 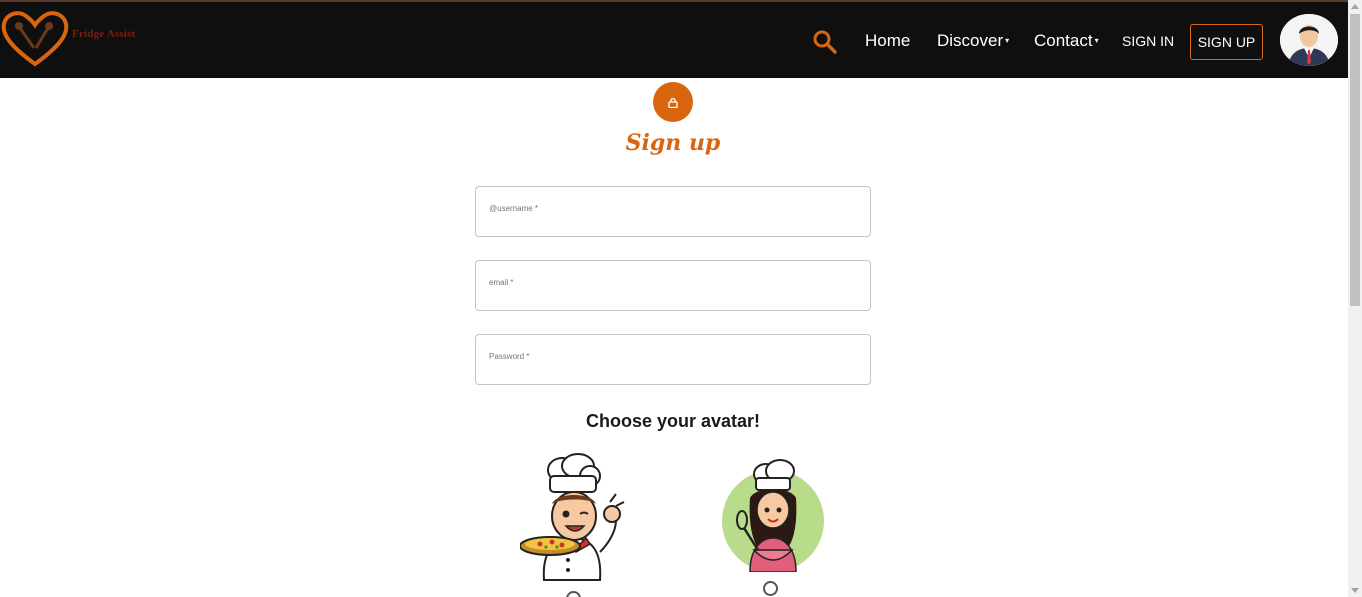 I want to click on sign-up-label: SIGN UP, so click(x=1226, y=42).